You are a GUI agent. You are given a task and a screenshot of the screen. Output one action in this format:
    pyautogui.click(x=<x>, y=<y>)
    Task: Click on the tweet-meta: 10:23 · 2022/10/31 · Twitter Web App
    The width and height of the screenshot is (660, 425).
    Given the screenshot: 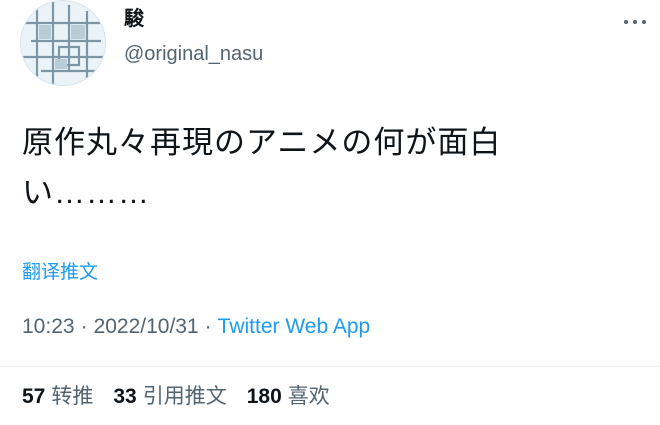 What is the action you would take?
    pyautogui.click(x=196, y=327)
    